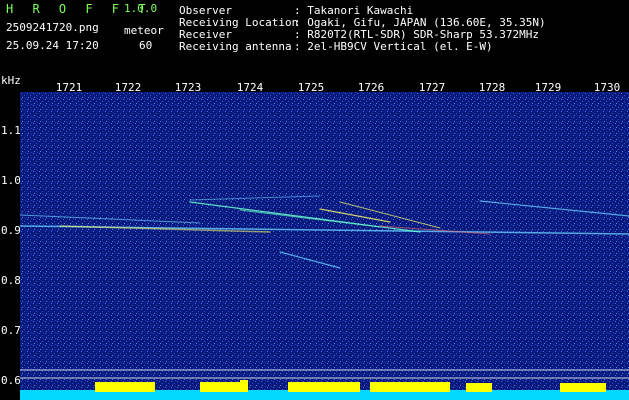 The height and width of the screenshot is (400, 629). Describe the element at coordinates (11, 180) in the screenshot. I see `y-tick: 1.0` at that location.